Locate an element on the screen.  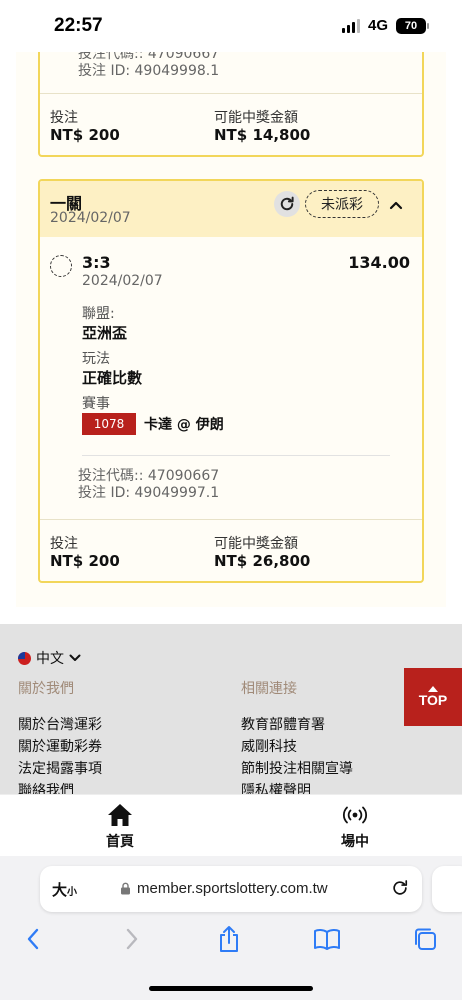
footer-about-links: 關於台灣運彩 關於運動彩券 法定揭露事項 聯絡我們 is located at coordinates (60, 754).